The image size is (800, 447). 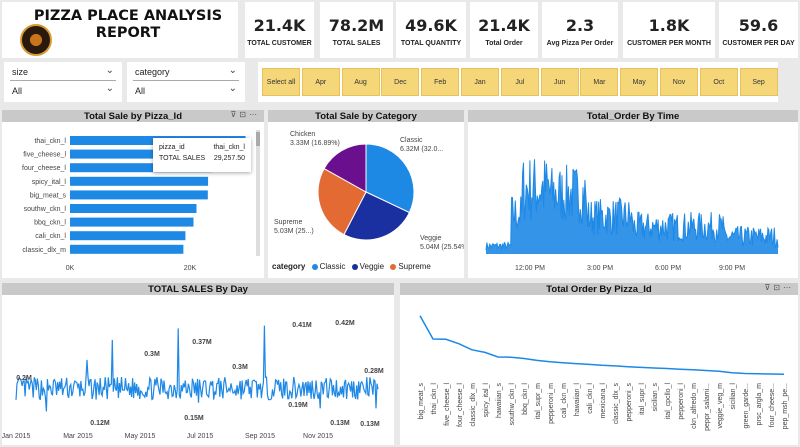 What do you see at coordinates (50, 223) in the screenshot?
I see `bar-label: bbq_ckn_l` at bounding box center [50, 223].